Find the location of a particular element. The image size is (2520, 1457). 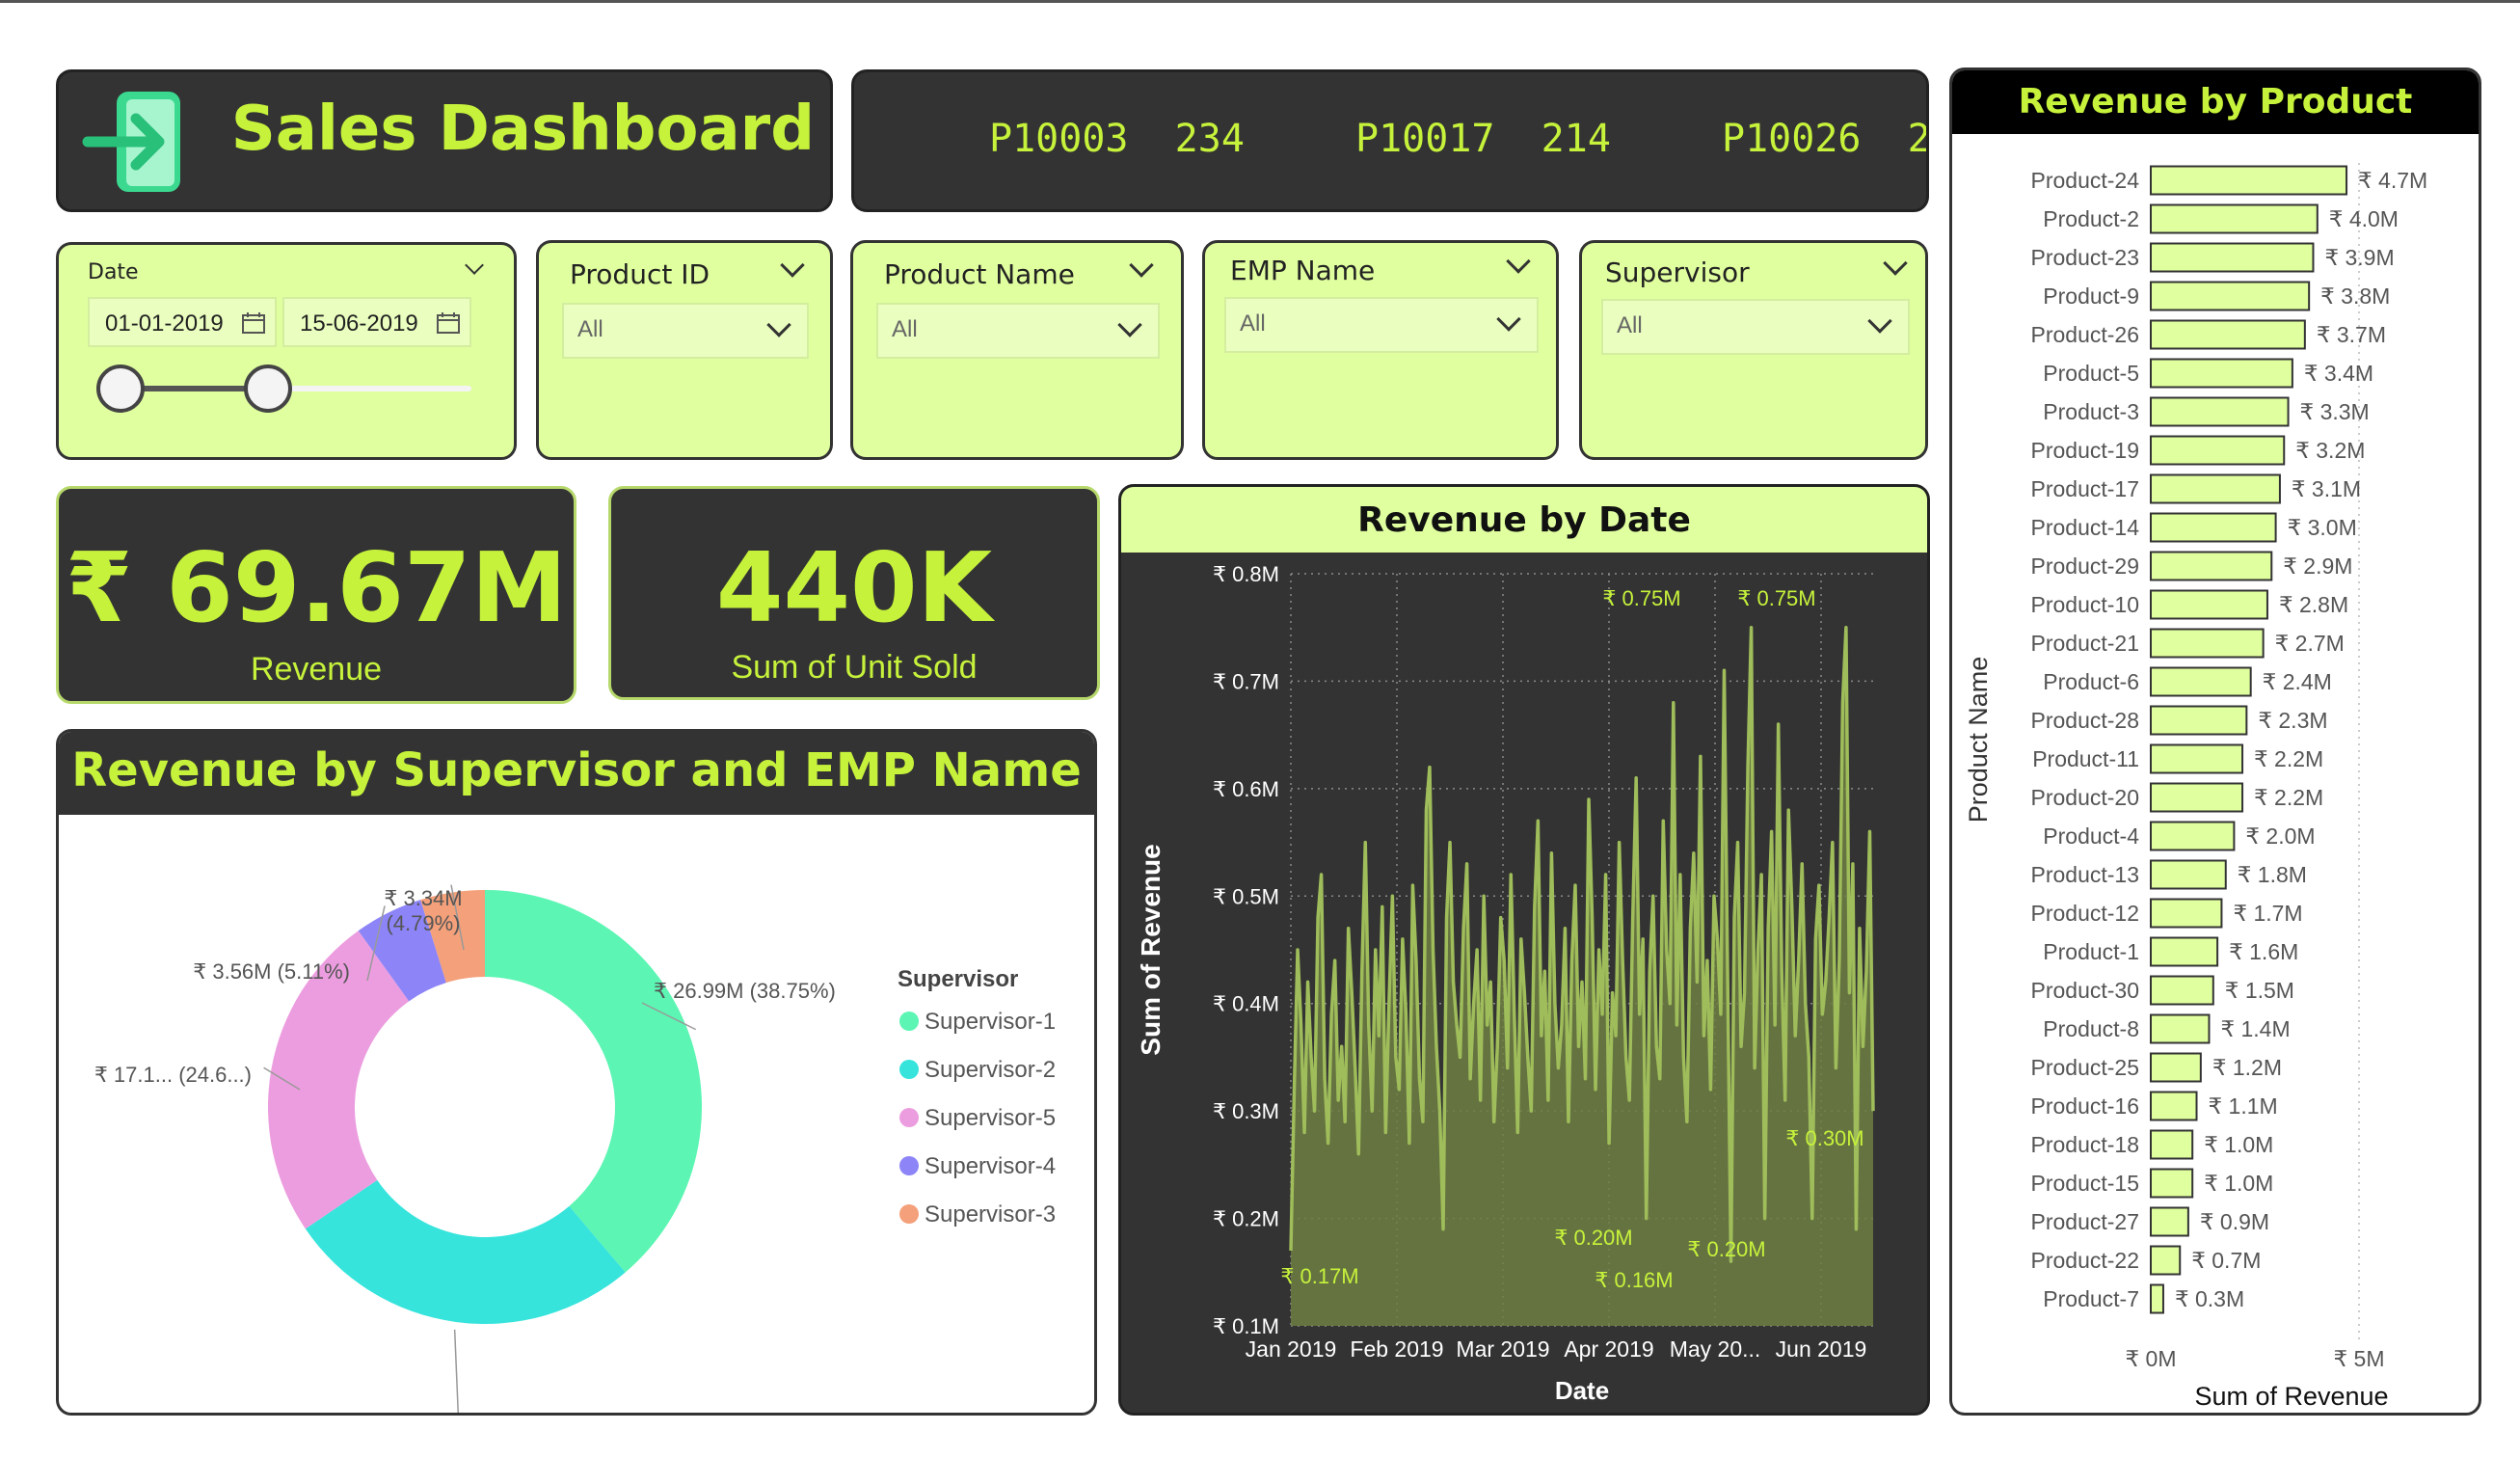

ticker-card: P10003 234 P10017 214 P10026 2: is located at coordinates (1390, 140).